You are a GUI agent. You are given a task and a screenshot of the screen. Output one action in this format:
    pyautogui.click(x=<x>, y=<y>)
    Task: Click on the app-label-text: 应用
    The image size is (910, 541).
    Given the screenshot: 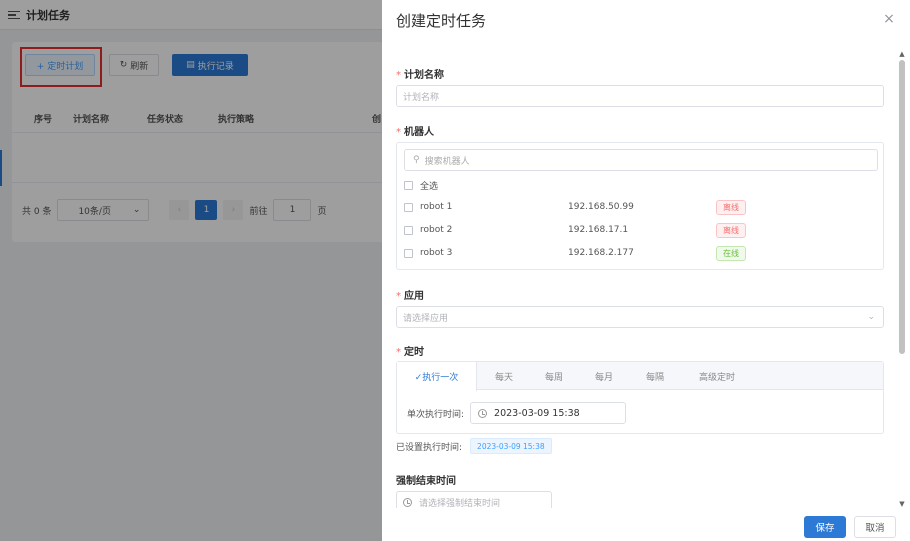 What is the action you would take?
    pyautogui.click(x=414, y=296)
    